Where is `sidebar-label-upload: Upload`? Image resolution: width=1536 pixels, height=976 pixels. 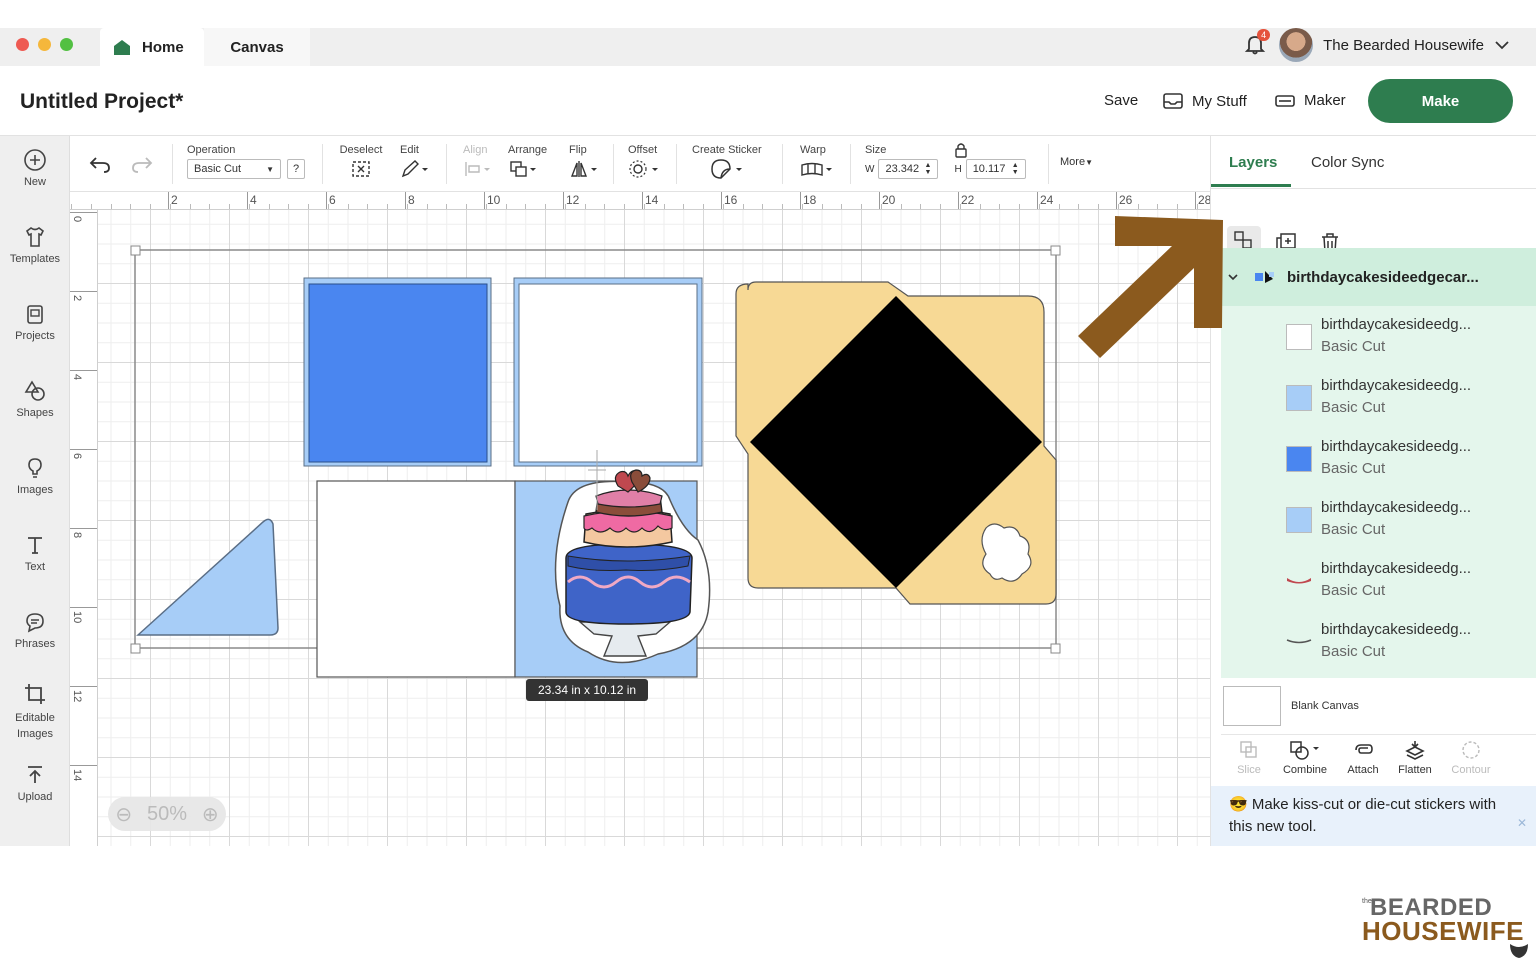
sidebar-label-upload: Upload is located at coordinates (35, 797).